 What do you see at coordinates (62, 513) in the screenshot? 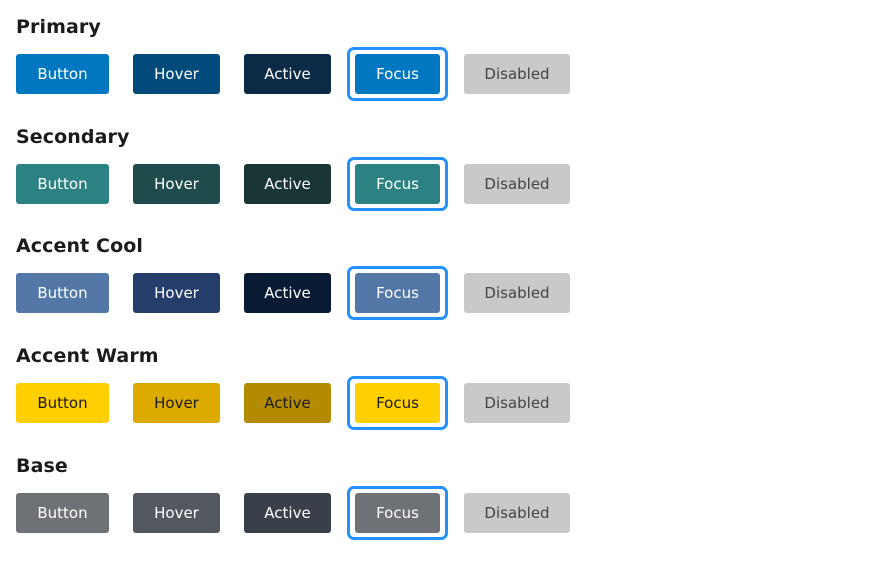
I see `base-button: Button` at bounding box center [62, 513].